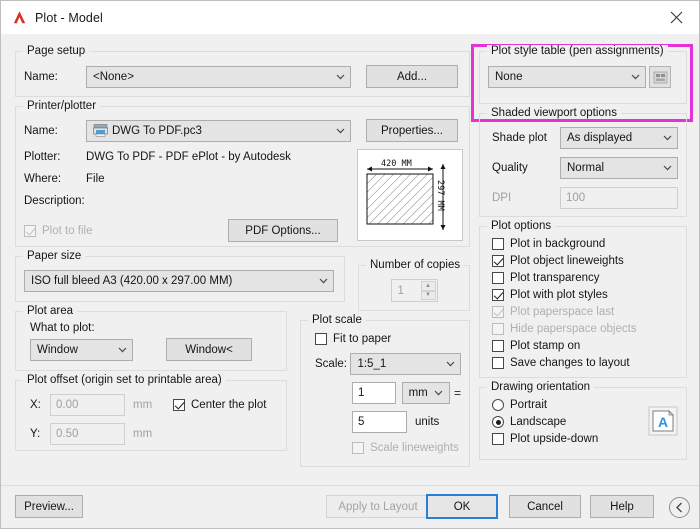 This screenshot has height=529, width=700. What do you see at coordinates (679, 507) in the screenshot?
I see `expand-dialog-button` at bounding box center [679, 507].